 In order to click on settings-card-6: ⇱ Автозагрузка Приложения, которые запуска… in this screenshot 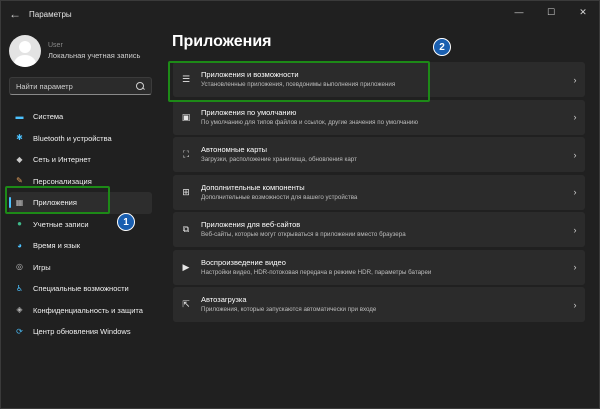, I will do `click(379, 304)`.